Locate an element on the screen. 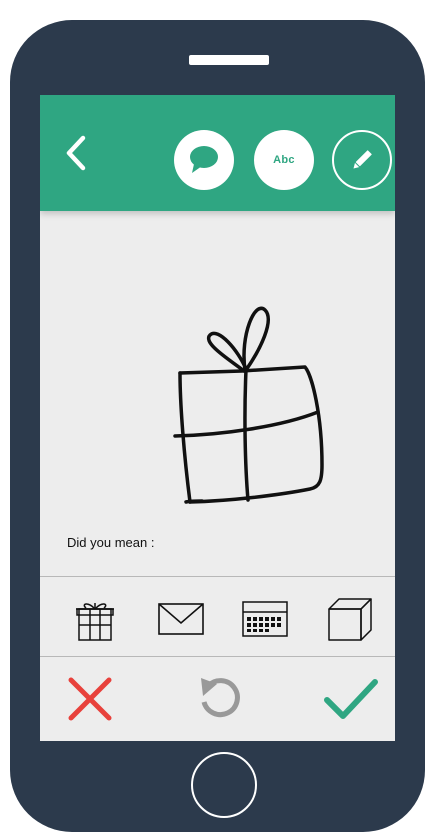 Image resolution: width=435 pixels, height=832 pixels. suggestion-gift is located at coordinates (95, 619).